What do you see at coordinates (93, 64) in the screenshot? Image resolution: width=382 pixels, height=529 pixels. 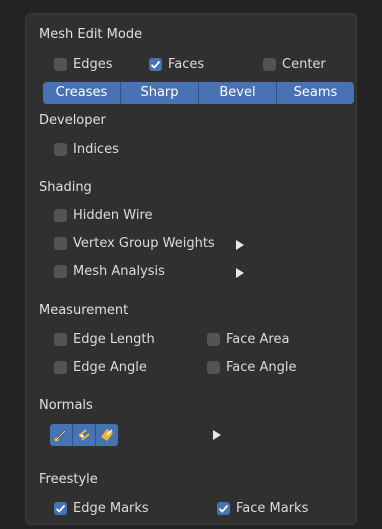 I see `edges-label: Edges` at bounding box center [93, 64].